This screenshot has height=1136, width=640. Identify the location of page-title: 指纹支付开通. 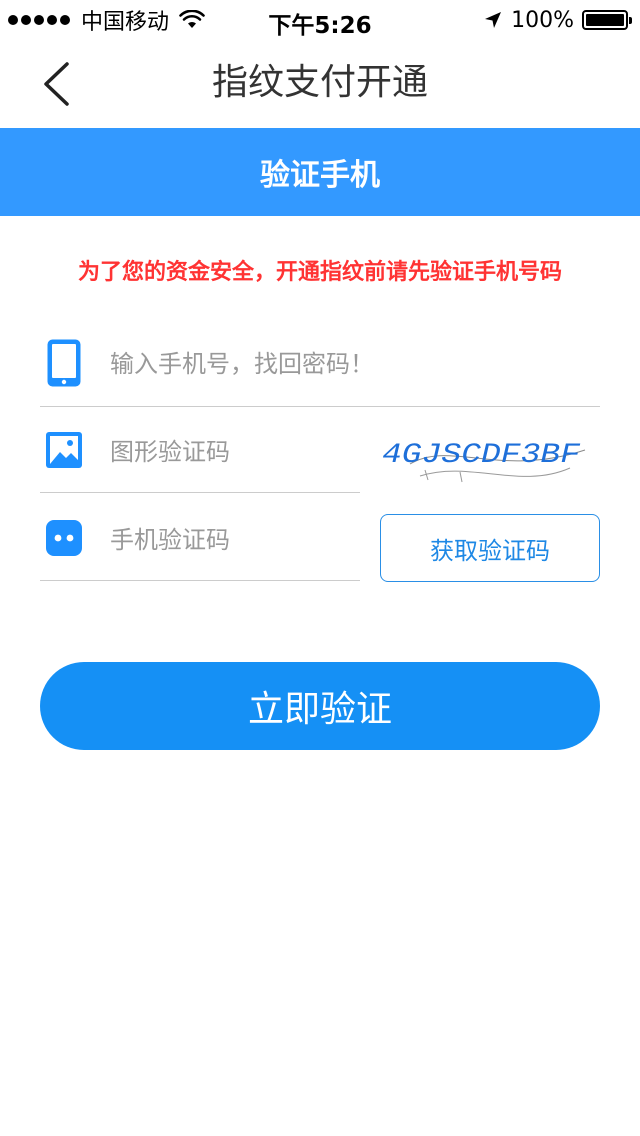
(319, 82).